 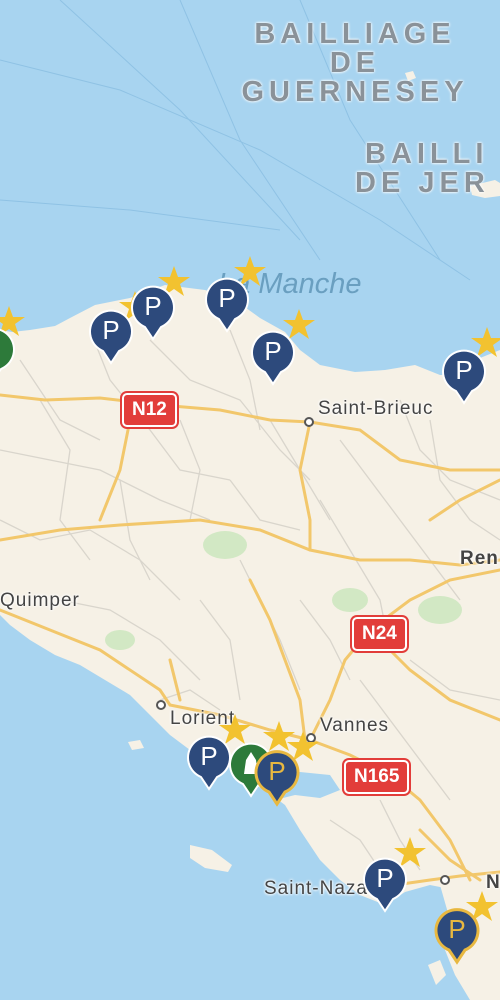 I want to click on region-line: DE JER, so click(x=422, y=183).